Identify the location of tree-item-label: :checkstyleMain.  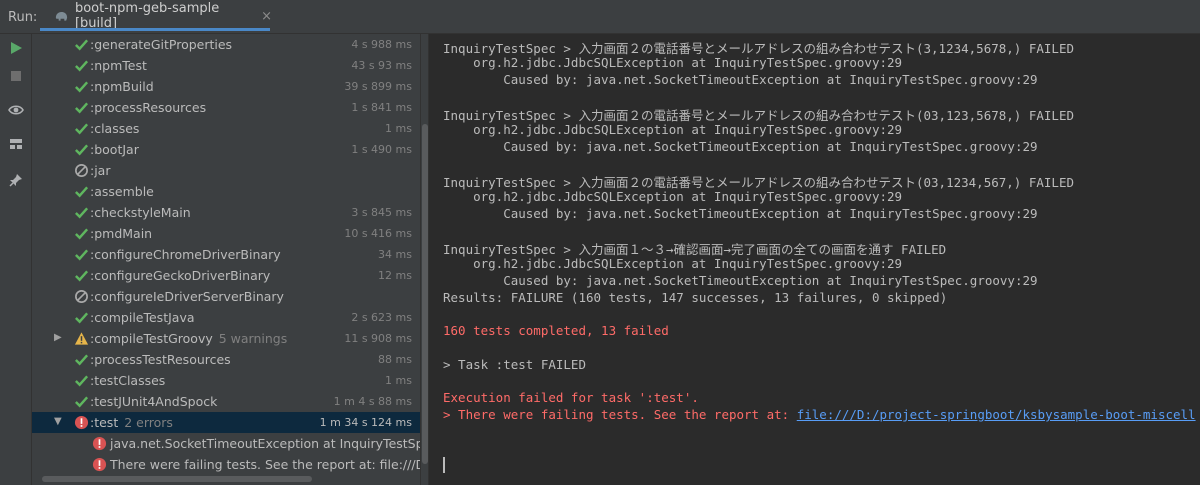
(140, 212).